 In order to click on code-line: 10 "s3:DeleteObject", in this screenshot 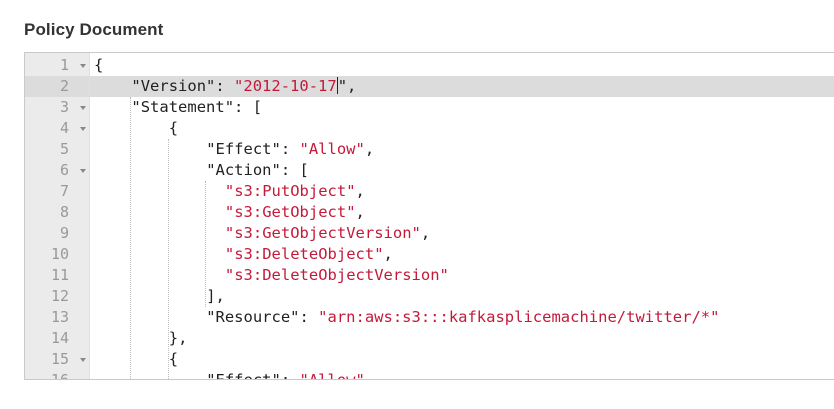, I will do `click(429, 254)`.